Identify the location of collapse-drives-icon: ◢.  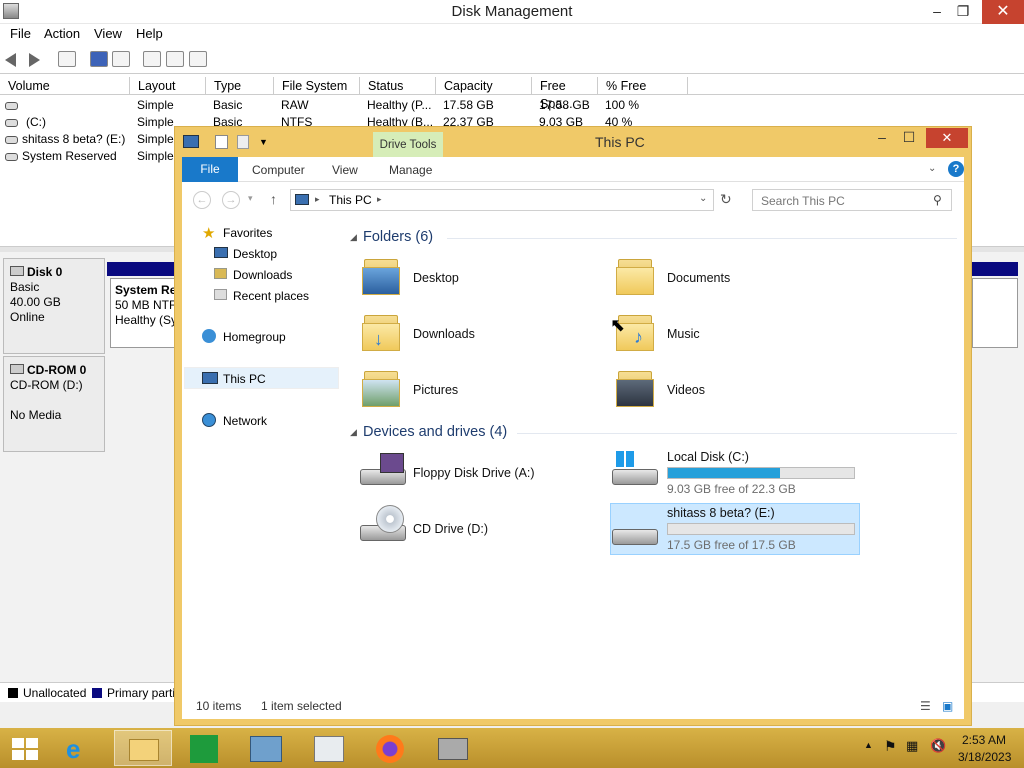
(353, 432).